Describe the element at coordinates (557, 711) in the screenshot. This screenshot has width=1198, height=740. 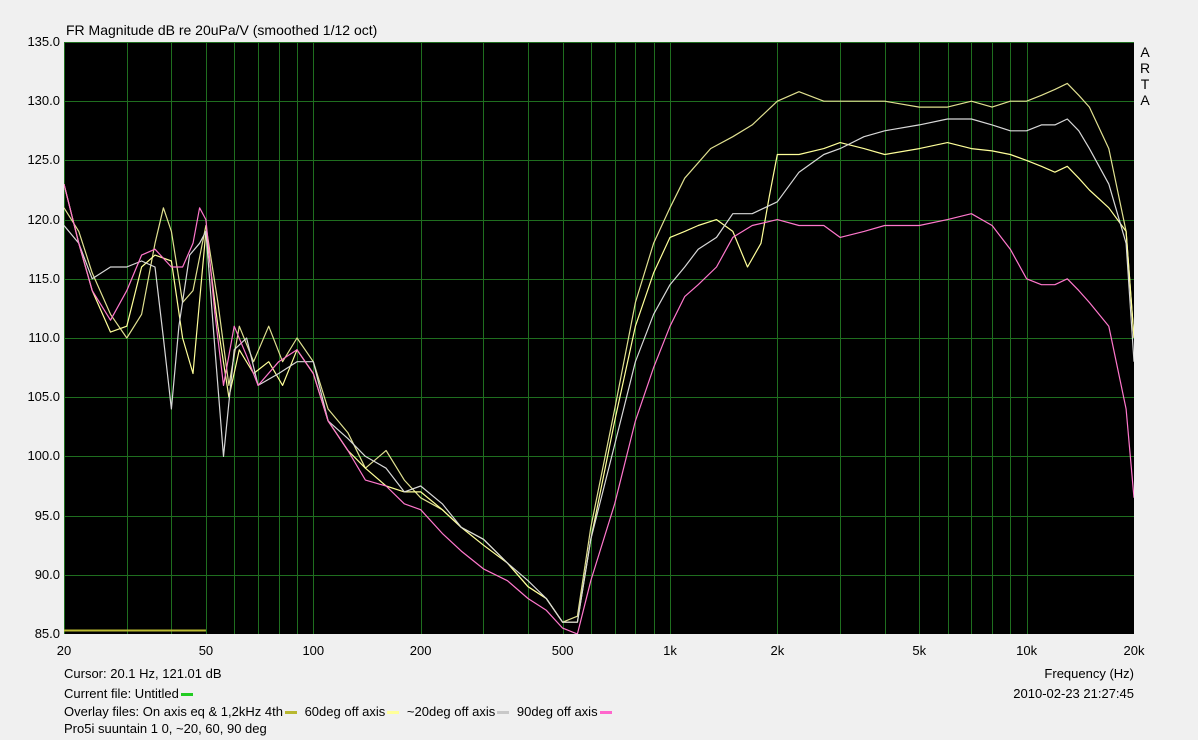
I see `overlay-name: 90deg off axis` at that location.